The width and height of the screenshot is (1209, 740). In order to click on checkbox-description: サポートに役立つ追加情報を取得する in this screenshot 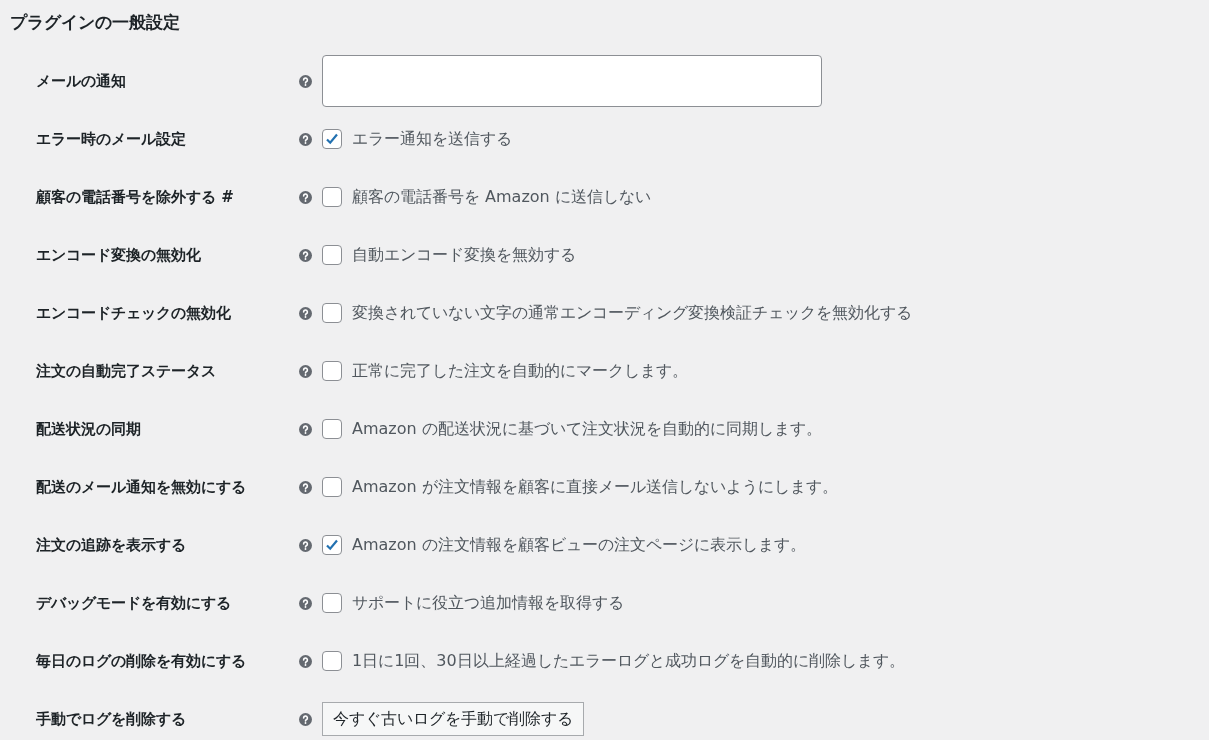, I will do `click(488, 603)`.